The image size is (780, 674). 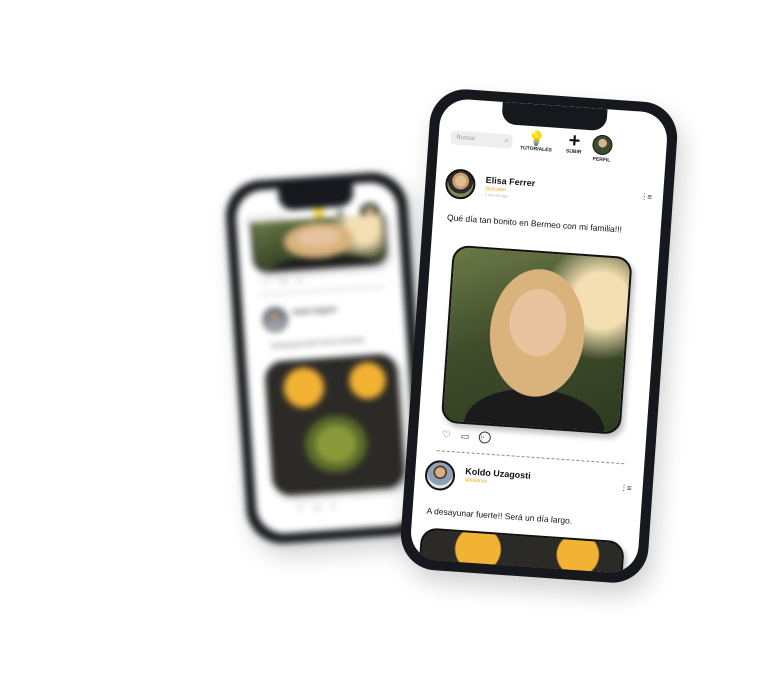 I want to click on post-photo-food, so click(x=520, y=551).